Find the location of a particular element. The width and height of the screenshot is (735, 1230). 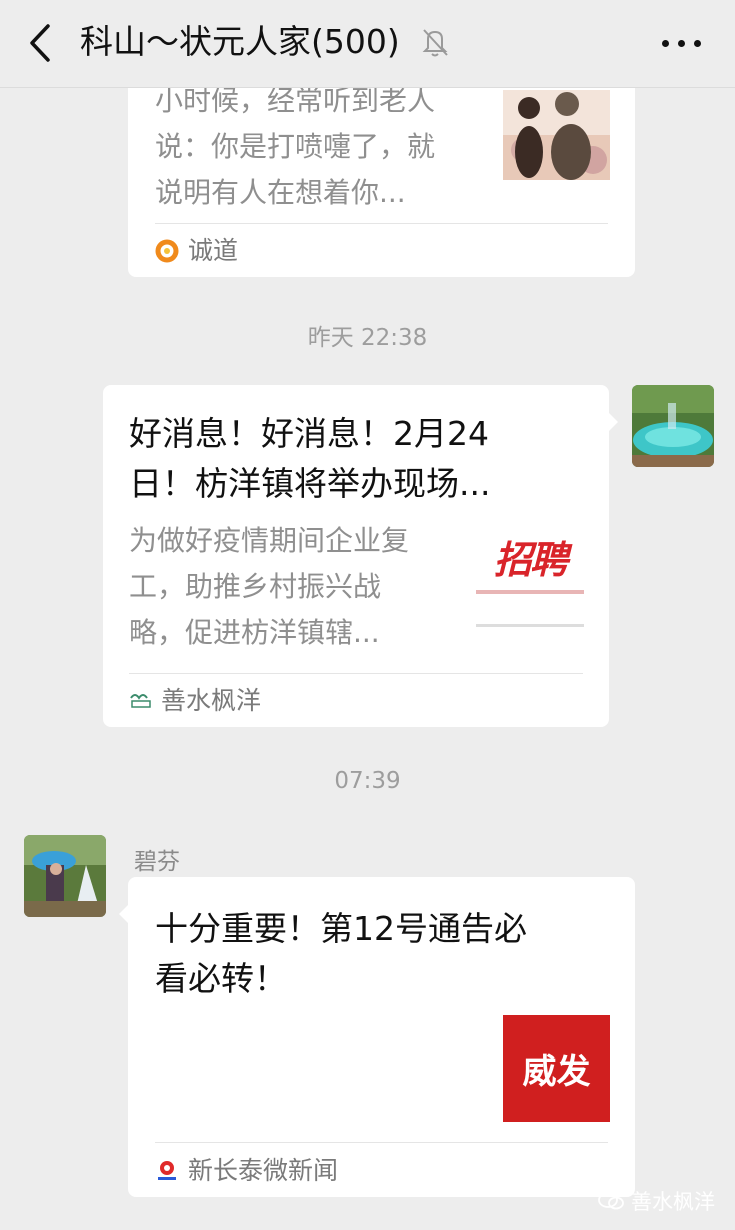

thumbnail-text: 招聘 is located at coordinates (530, 559).